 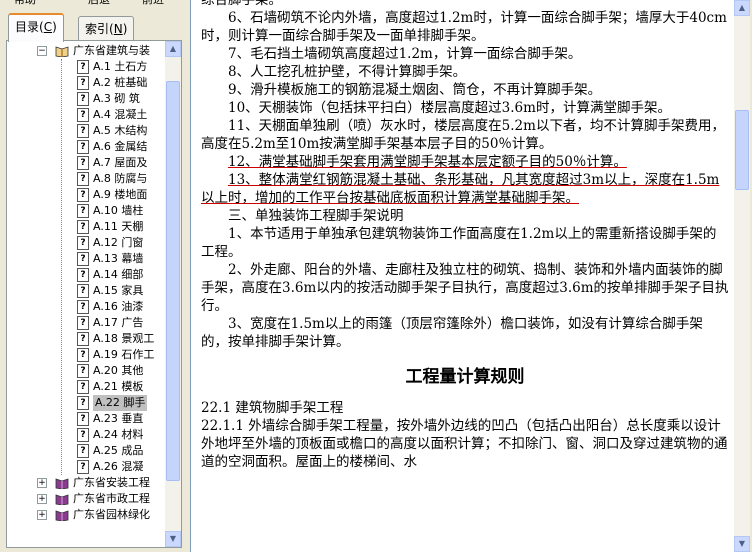 I want to click on nav-tabs: 目录(C) 索引(N), so click(x=94, y=27).